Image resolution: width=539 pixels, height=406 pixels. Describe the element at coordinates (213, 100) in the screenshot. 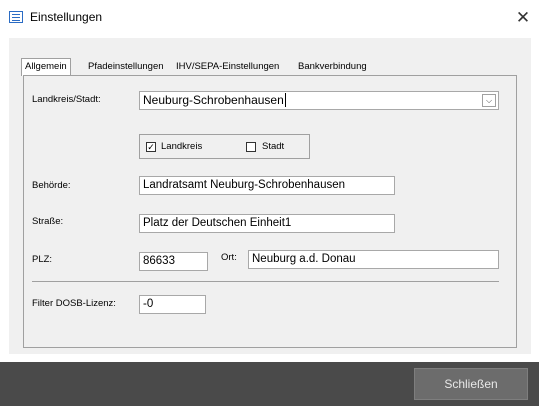

I see `landkreis-value: Neuburg-Schrobenhausen` at that location.